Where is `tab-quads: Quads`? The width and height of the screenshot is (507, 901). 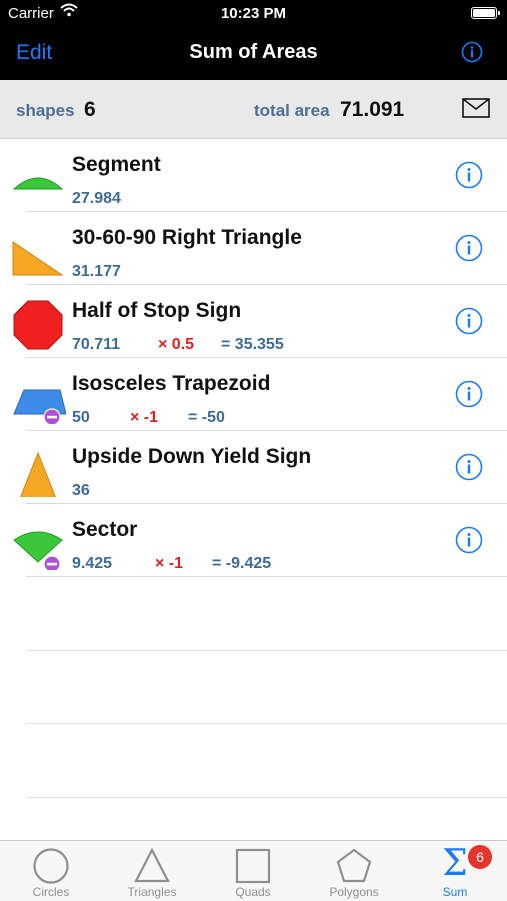 tab-quads: Quads is located at coordinates (253, 871).